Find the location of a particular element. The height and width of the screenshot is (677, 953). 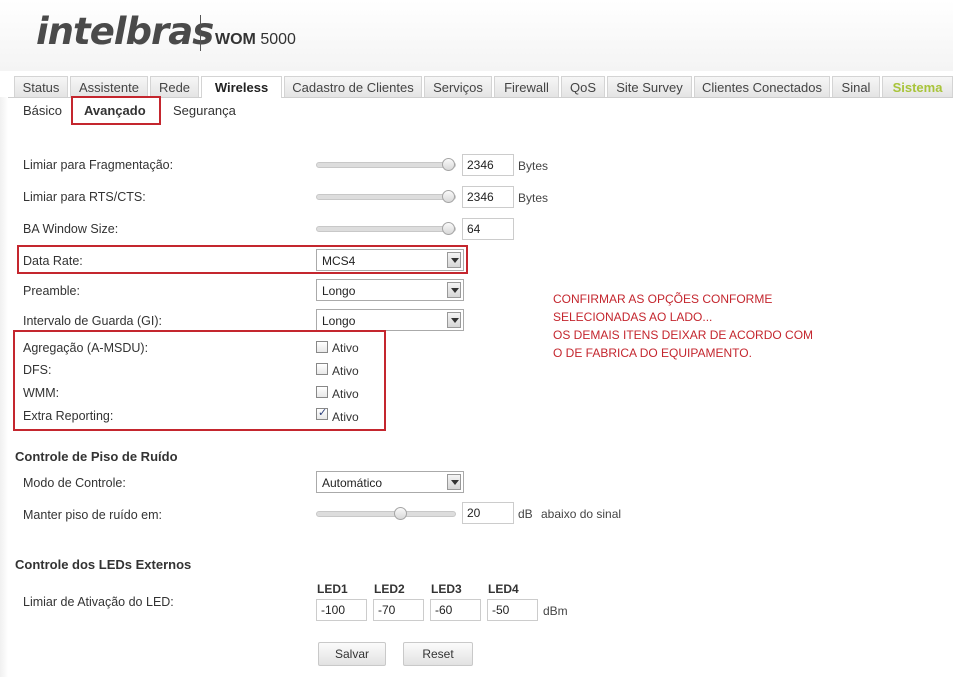

rts-unit: Bytes is located at coordinates (533, 198).